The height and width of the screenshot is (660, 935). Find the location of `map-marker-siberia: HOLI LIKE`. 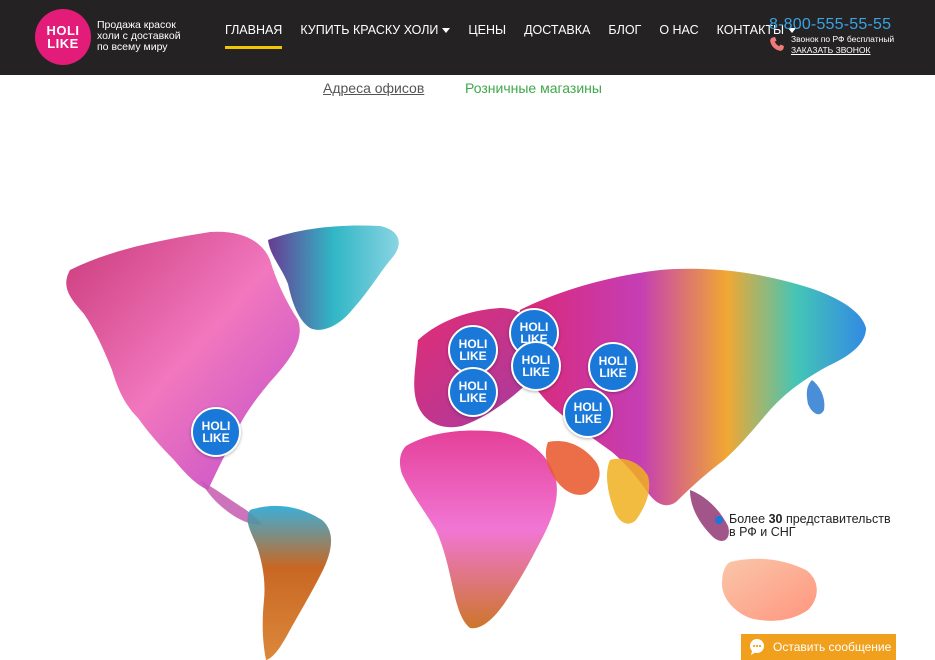

map-marker-siberia: HOLI LIKE is located at coordinates (613, 367).